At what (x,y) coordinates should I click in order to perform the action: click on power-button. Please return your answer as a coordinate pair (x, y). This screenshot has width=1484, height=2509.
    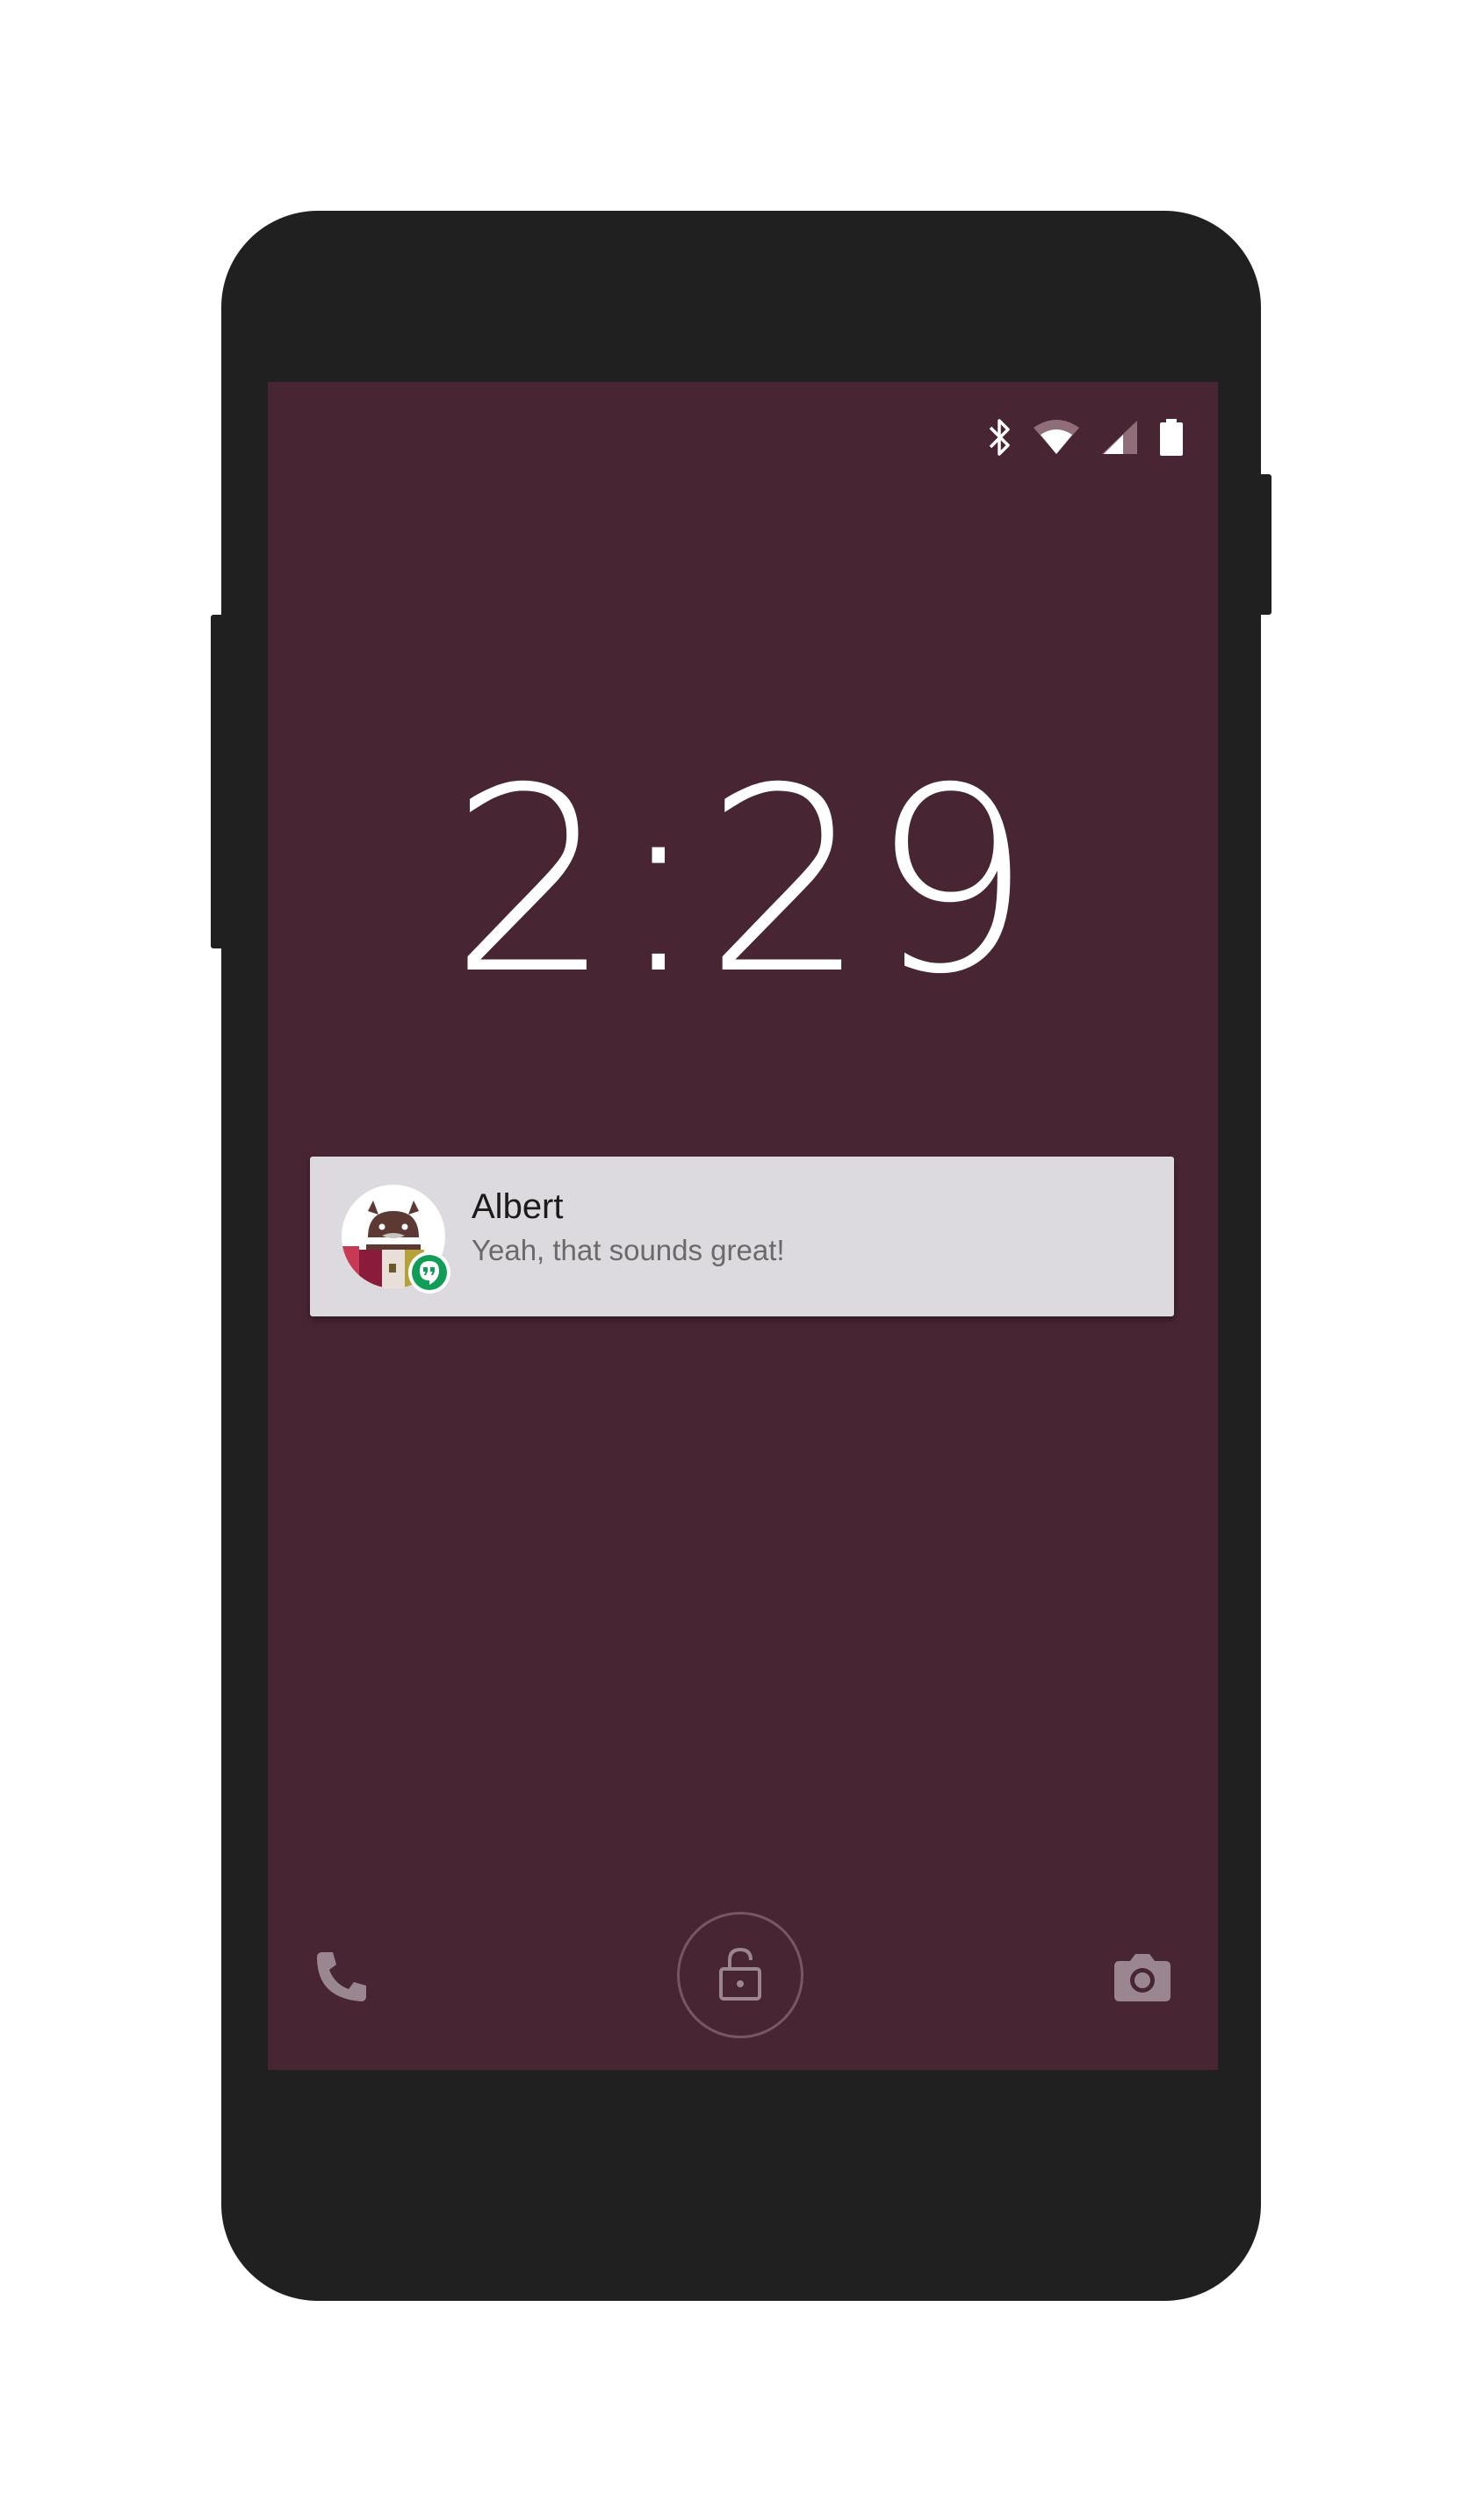
    Looking at the image, I should click on (1265, 544).